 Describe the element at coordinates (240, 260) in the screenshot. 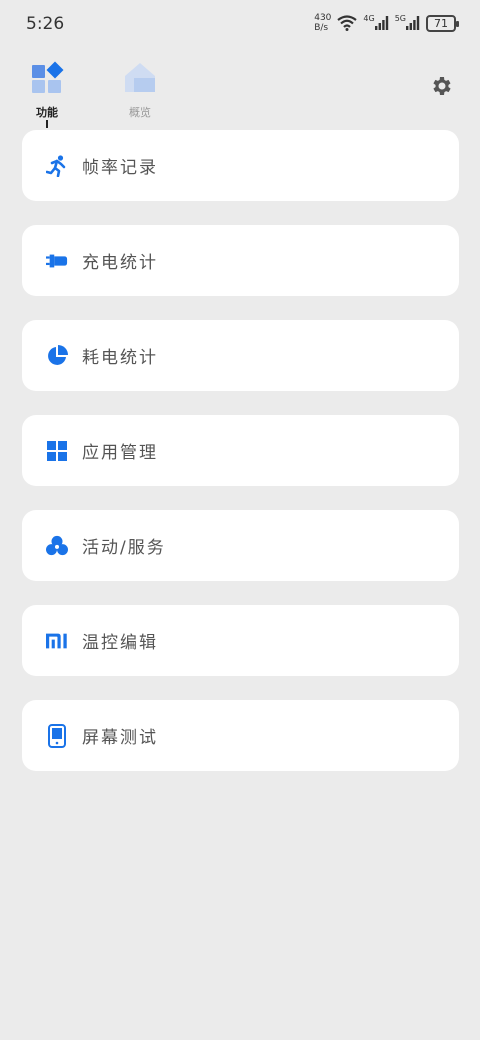

I see `menu-item-charging-stats: 充电统计` at that location.